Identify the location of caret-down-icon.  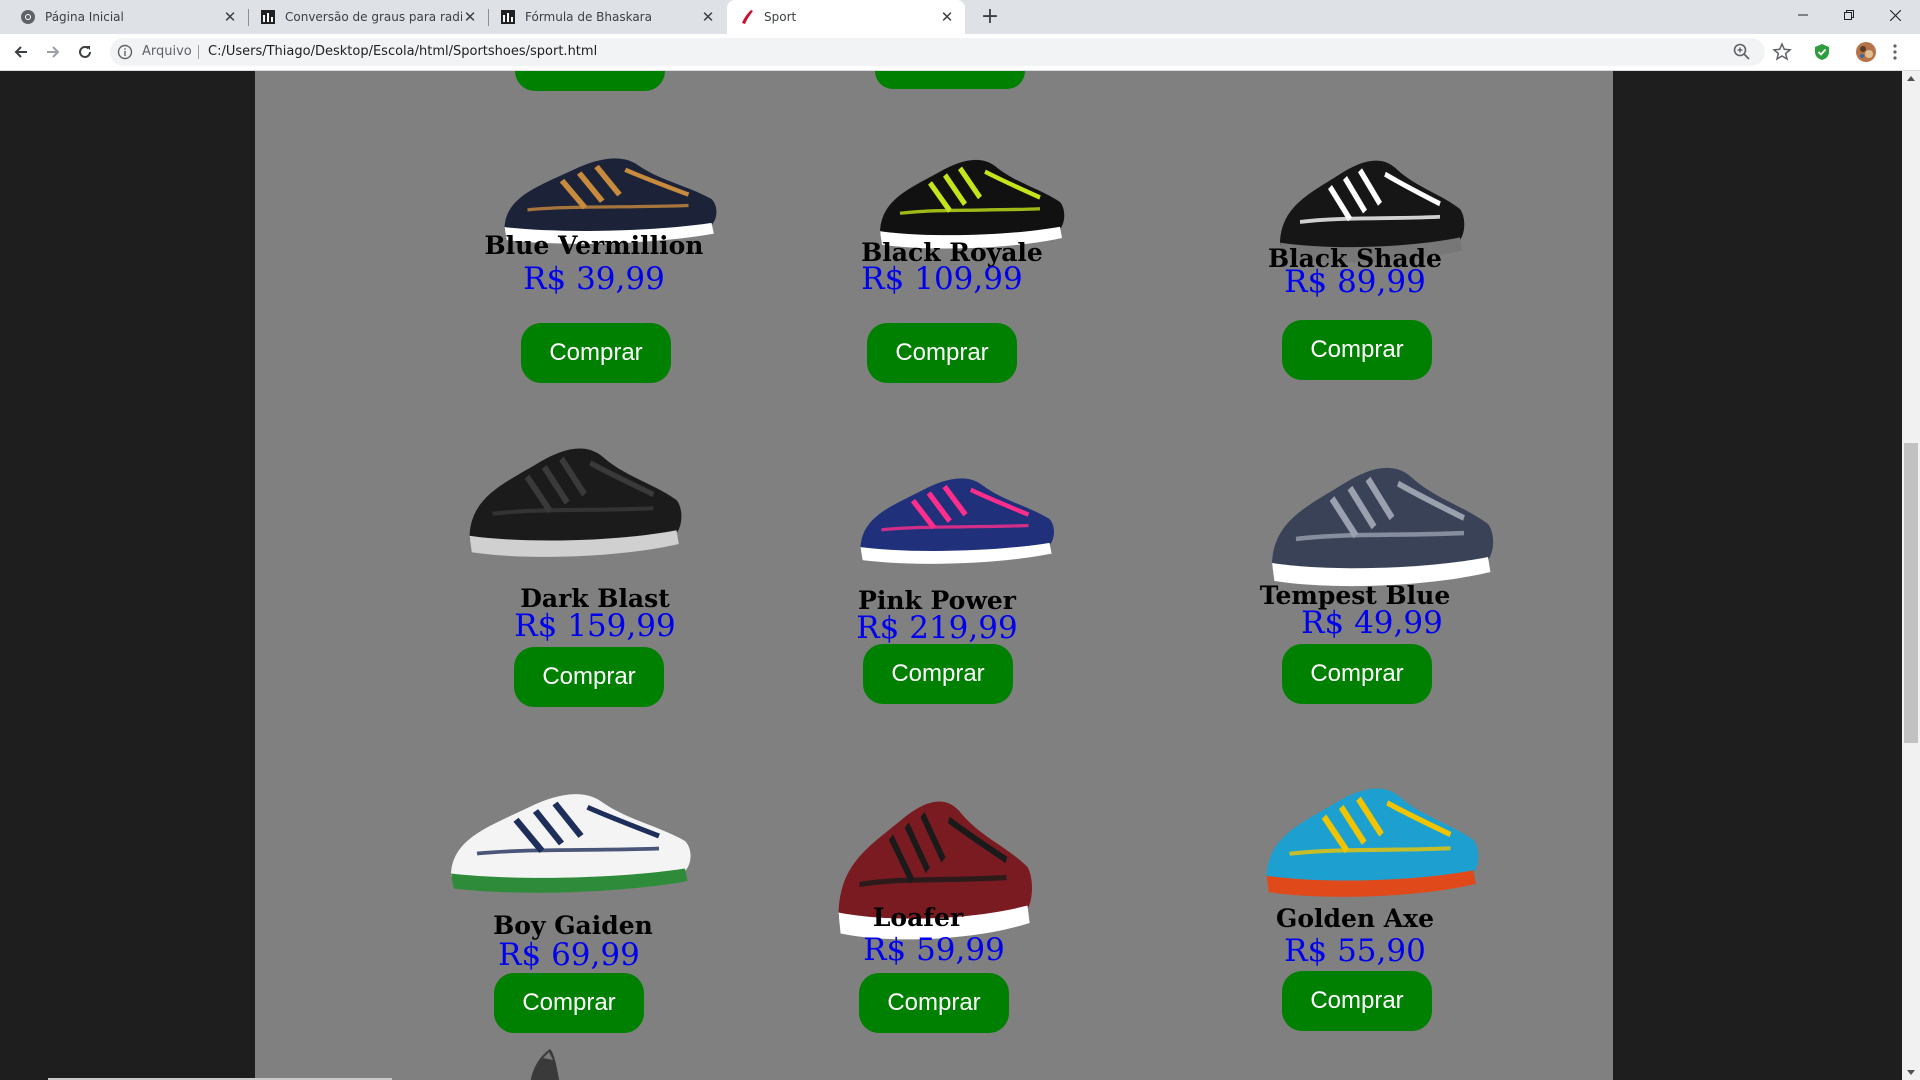
(1911, 1072).